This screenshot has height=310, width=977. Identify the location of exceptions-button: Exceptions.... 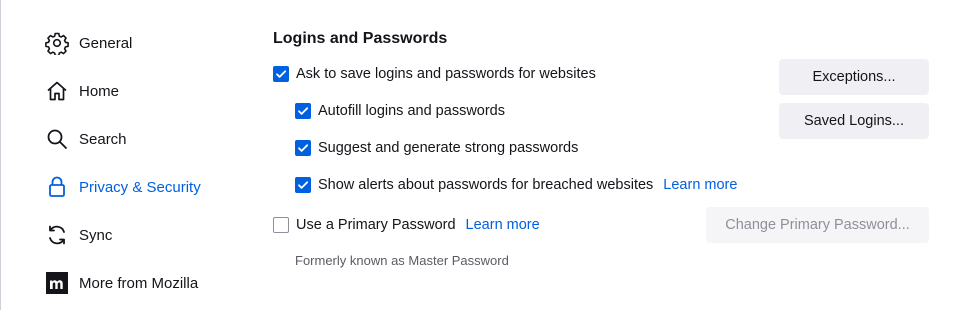
(854, 77).